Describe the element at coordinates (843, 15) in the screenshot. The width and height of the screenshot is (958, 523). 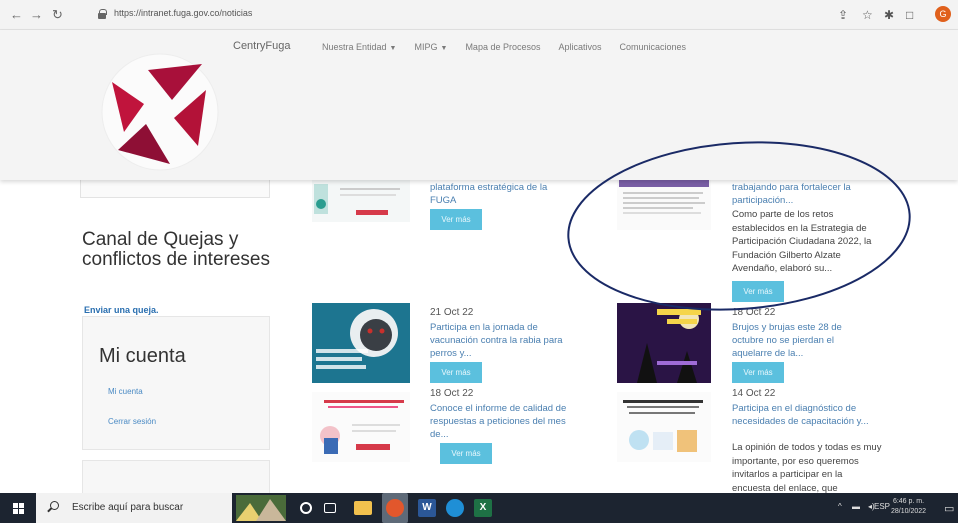
I see `share-icon: ⇪` at that location.